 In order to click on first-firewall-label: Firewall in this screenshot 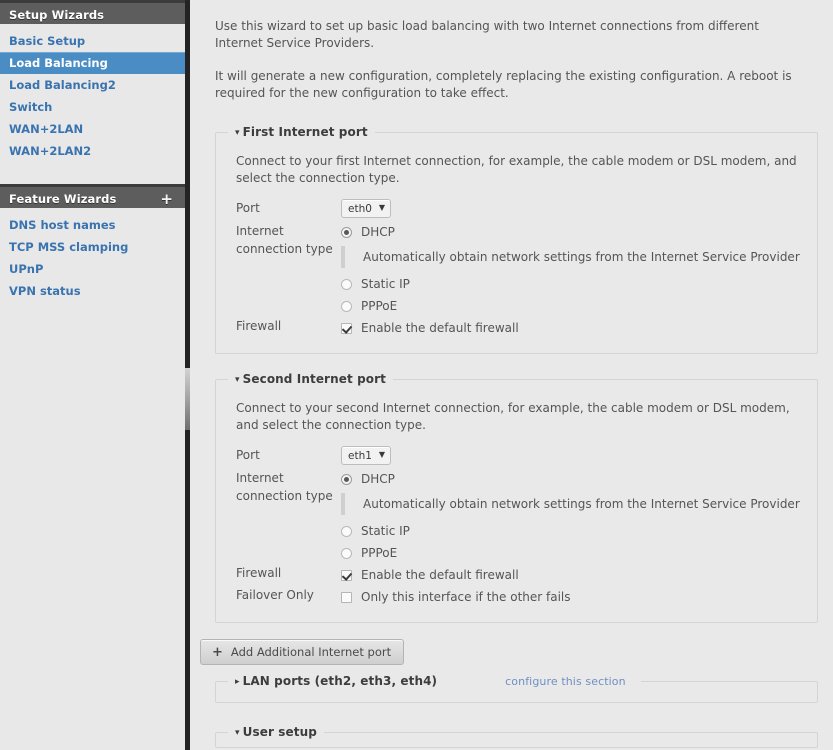, I will do `click(259, 326)`.